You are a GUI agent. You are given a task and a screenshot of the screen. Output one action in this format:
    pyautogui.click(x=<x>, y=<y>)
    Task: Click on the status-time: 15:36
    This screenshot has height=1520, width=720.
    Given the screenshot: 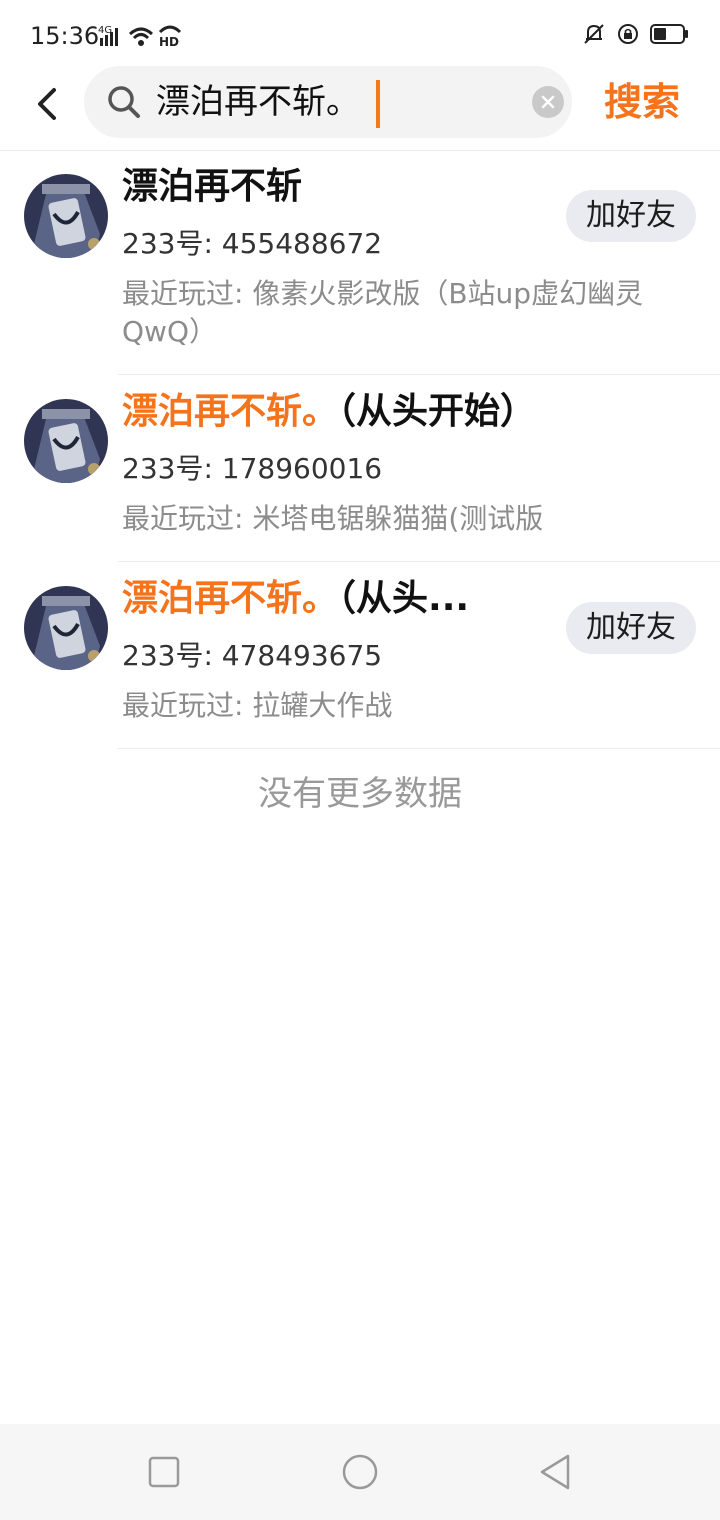 What is the action you would take?
    pyautogui.click(x=65, y=36)
    